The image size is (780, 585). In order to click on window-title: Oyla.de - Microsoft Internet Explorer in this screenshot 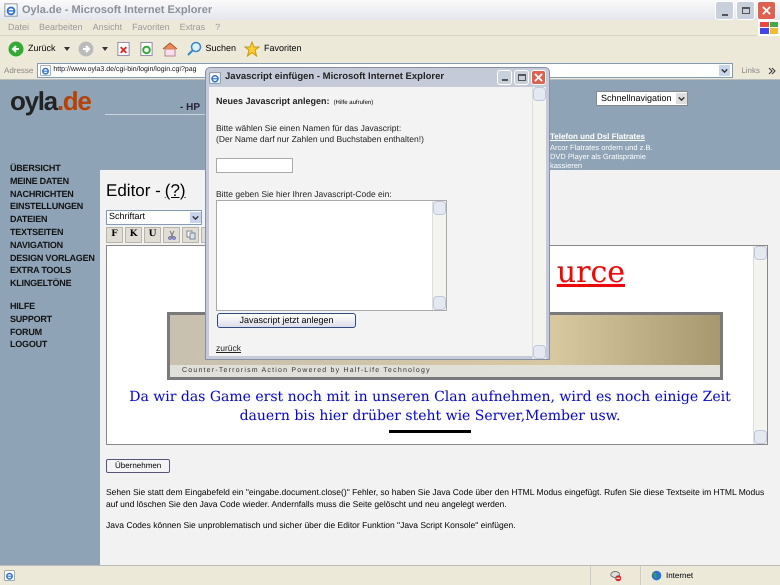, I will do `click(118, 10)`.